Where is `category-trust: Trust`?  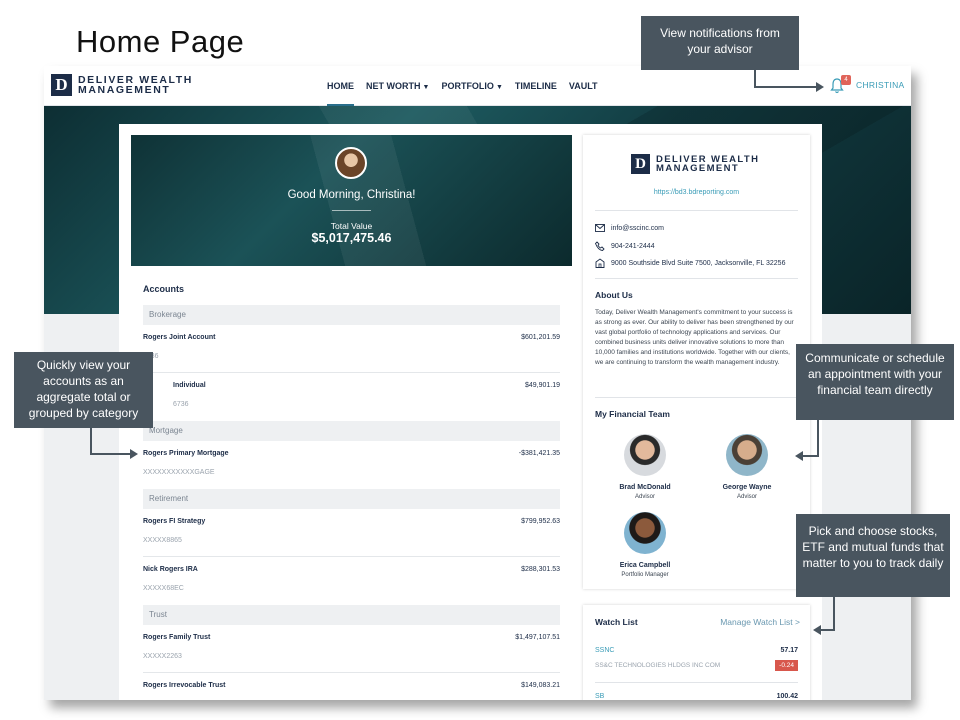
category-trust: Trust is located at coordinates (351, 615).